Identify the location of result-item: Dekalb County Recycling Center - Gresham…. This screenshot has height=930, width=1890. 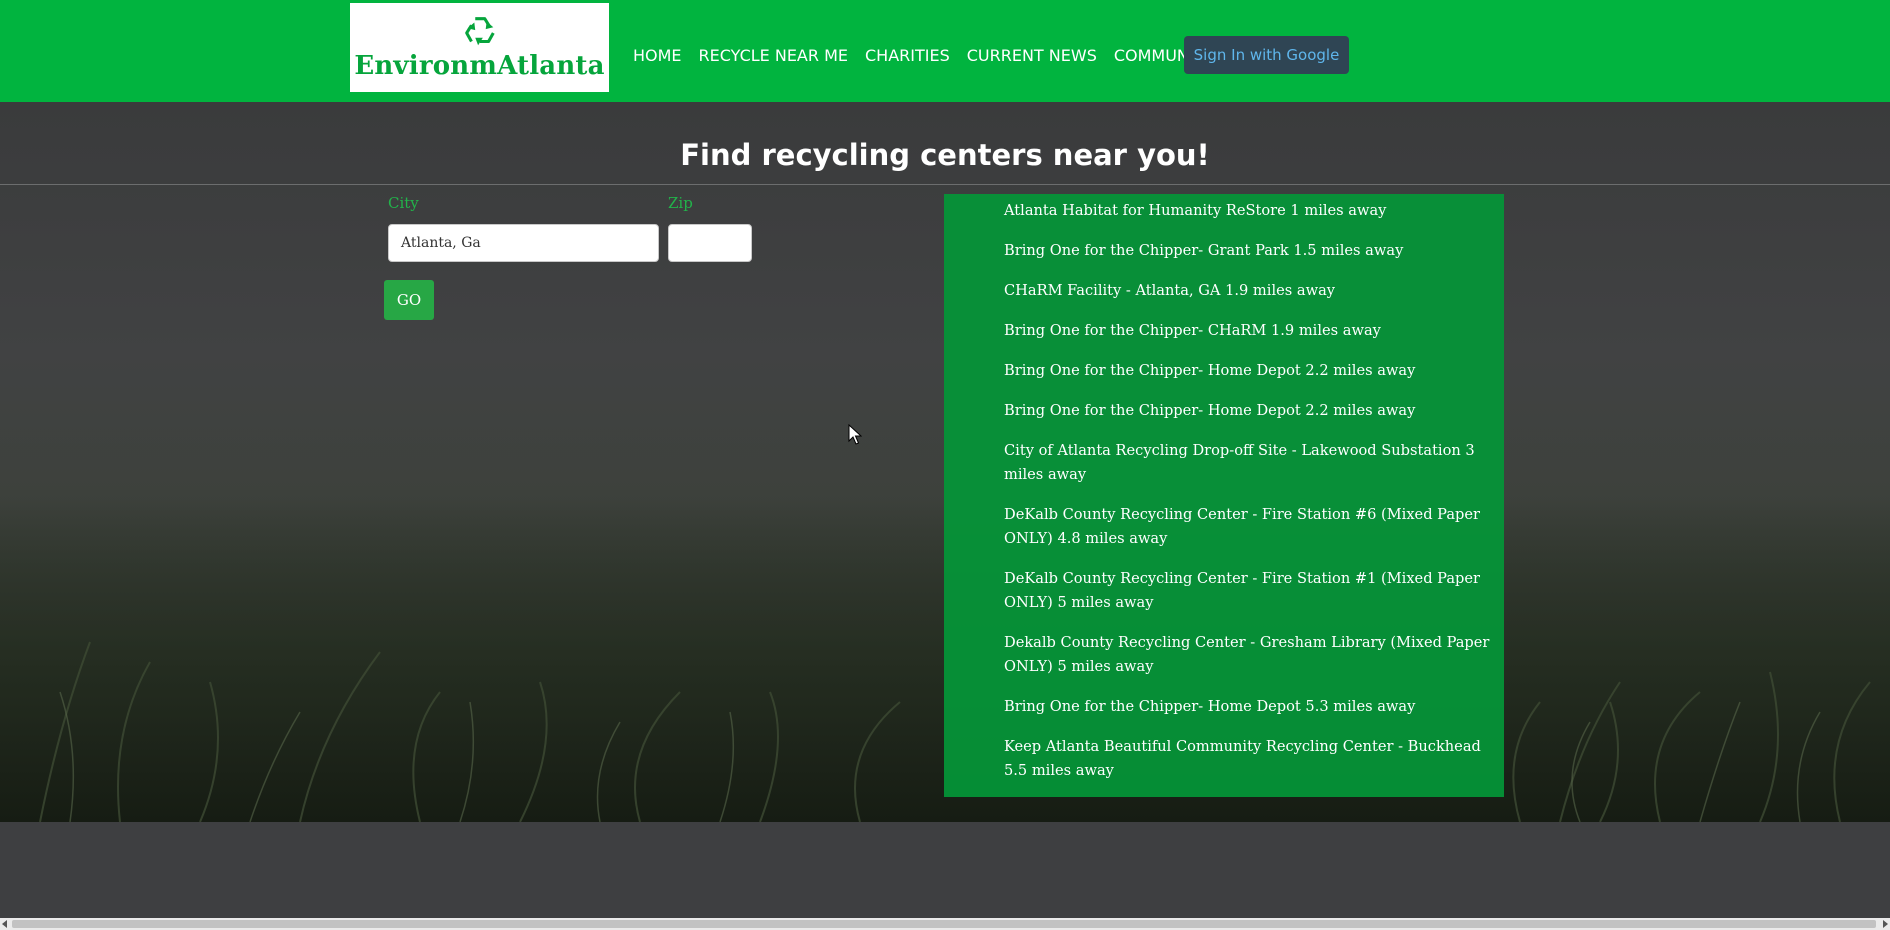
(1252, 655).